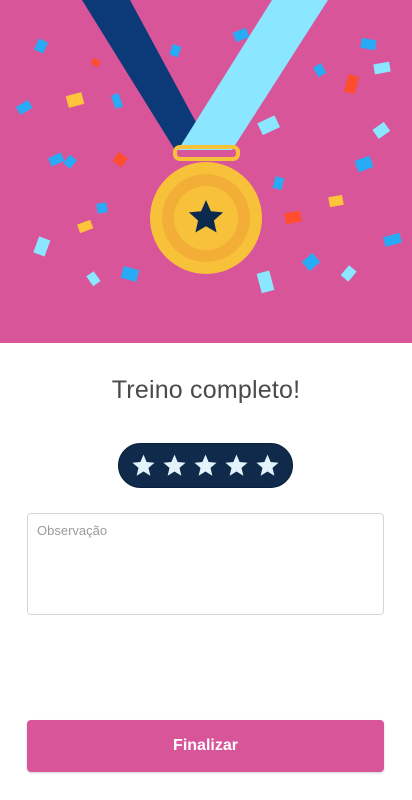 Image resolution: width=412 pixels, height=800 pixels. What do you see at coordinates (206, 390) in the screenshot?
I see `page-title: Treino completo!` at bounding box center [206, 390].